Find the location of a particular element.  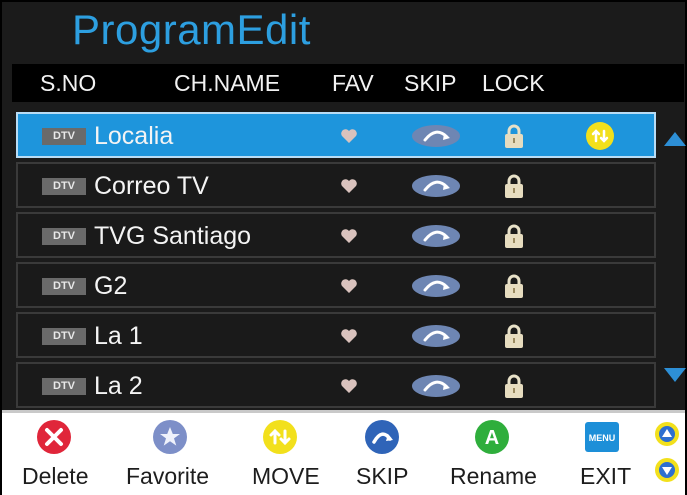

rename-label: Rename is located at coordinates (493, 476).